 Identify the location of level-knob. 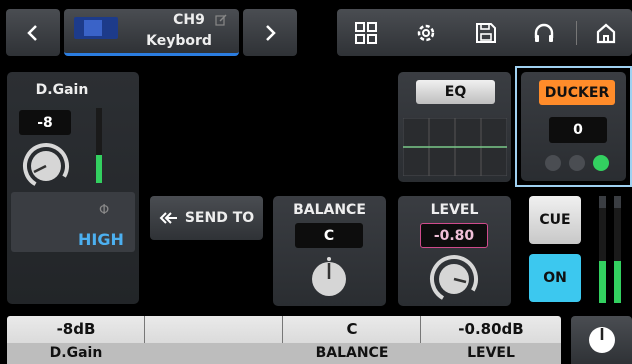
(454, 279).